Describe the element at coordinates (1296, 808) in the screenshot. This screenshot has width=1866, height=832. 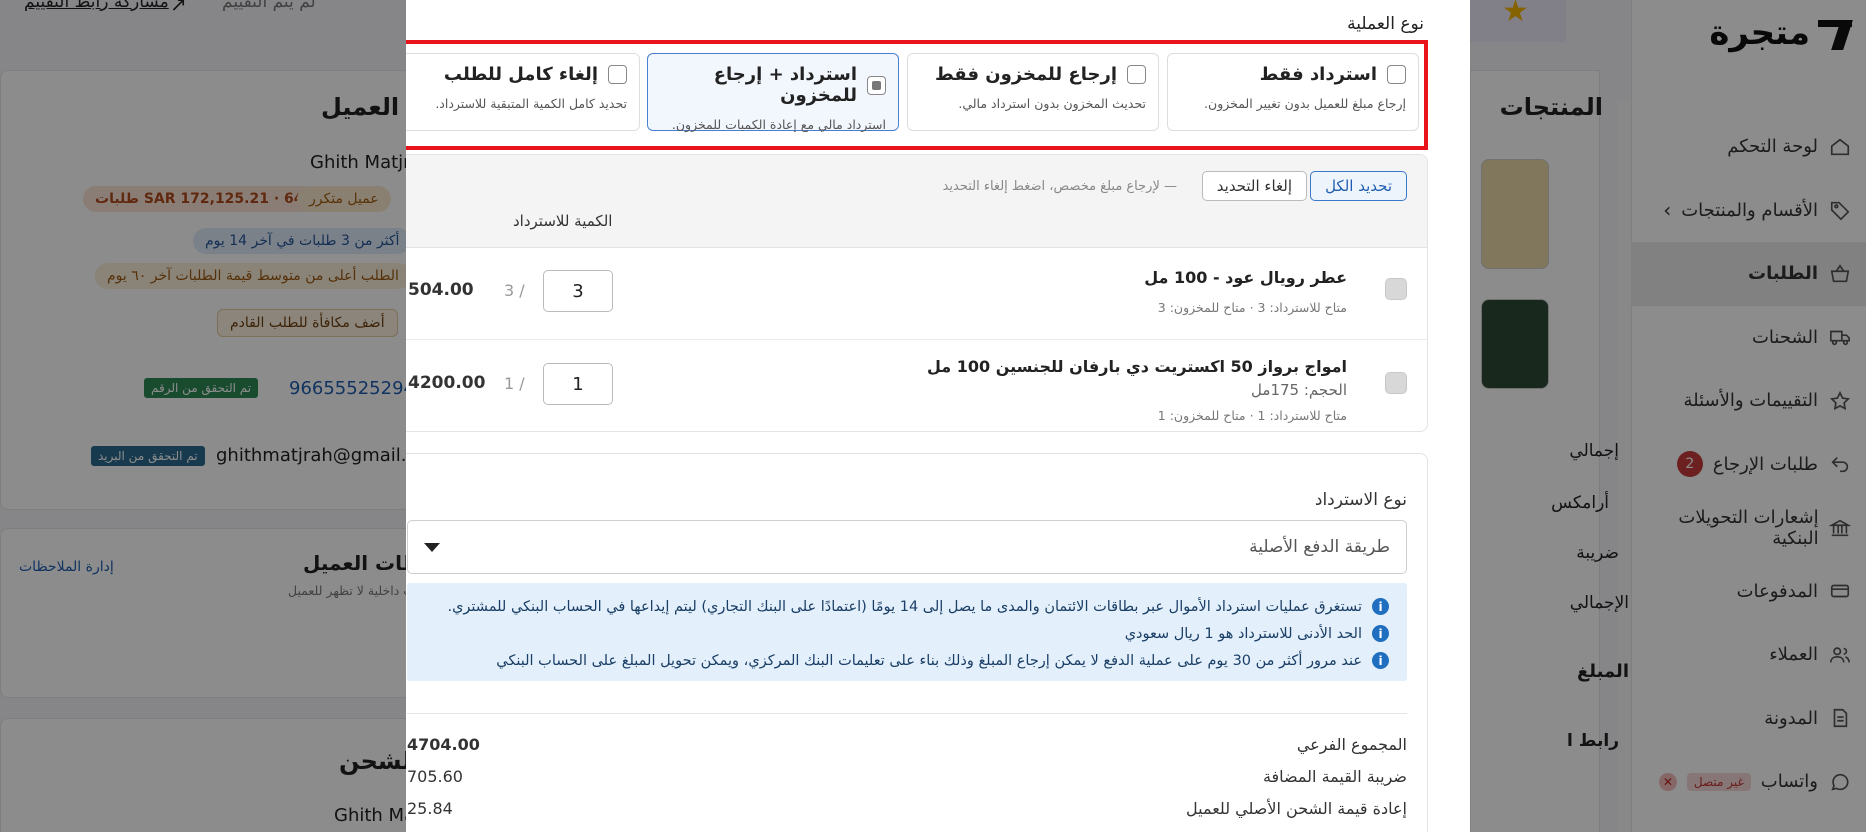
I see `summary-label: إعادة قيمة الشحن الأصلي للعميل` at that location.